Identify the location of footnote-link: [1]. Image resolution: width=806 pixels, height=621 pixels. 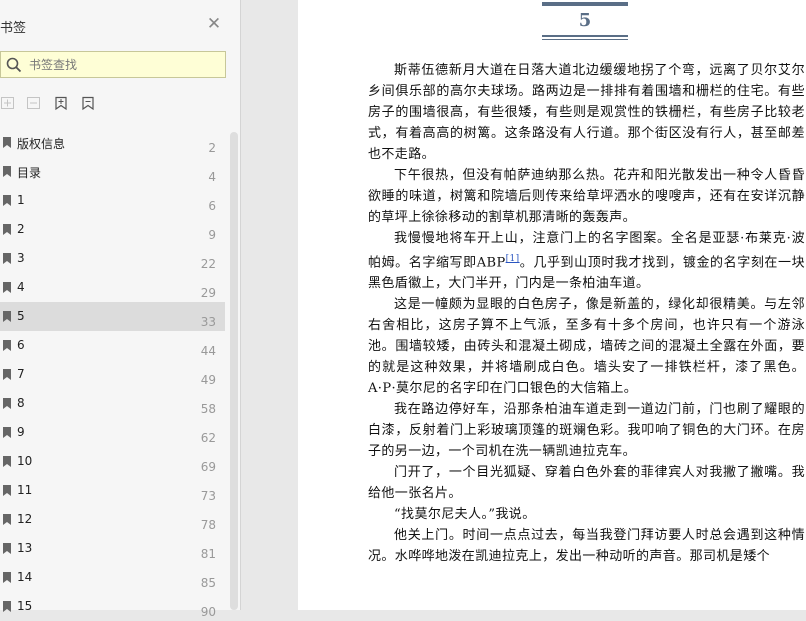
(513, 259).